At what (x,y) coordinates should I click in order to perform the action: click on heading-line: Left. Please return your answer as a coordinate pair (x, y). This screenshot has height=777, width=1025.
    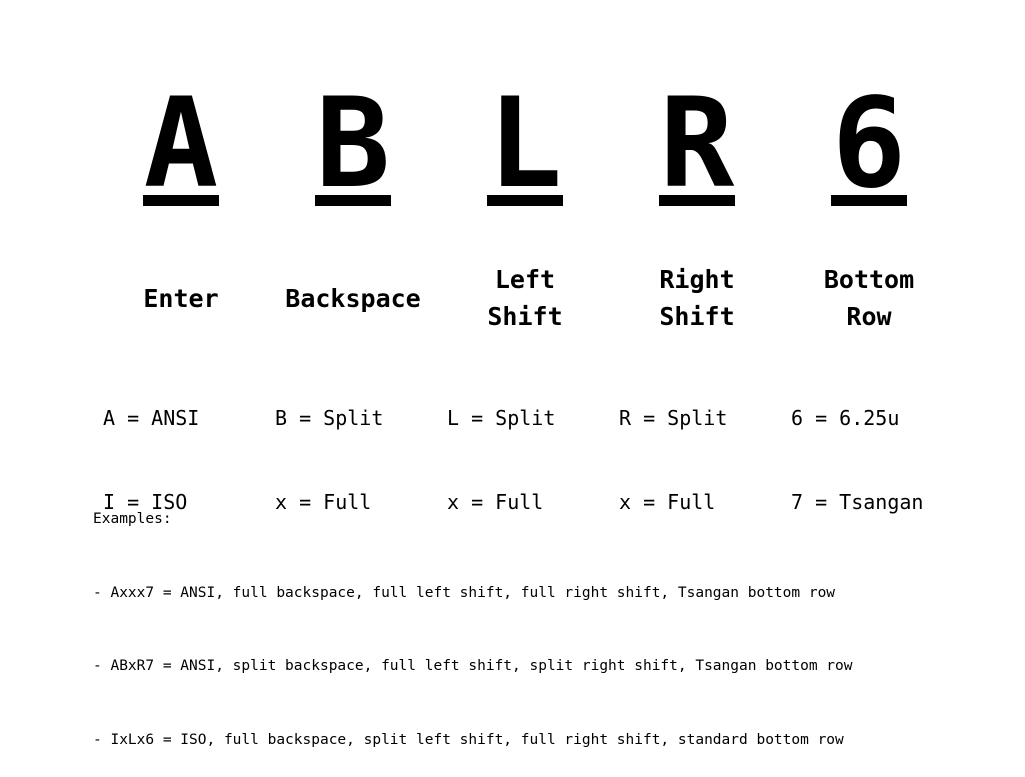
    Looking at the image, I should click on (525, 279).